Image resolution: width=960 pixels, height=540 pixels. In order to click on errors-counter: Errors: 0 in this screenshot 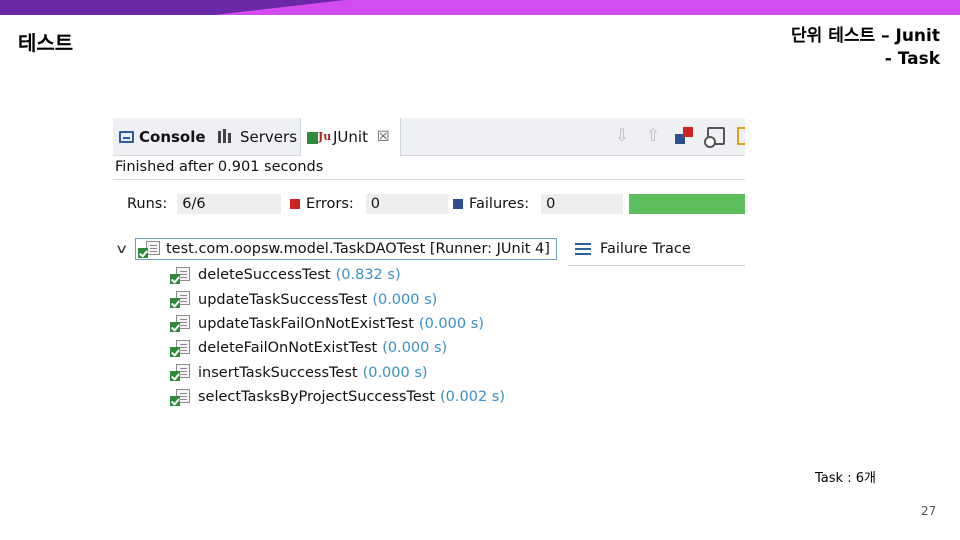, I will do `click(369, 204)`.